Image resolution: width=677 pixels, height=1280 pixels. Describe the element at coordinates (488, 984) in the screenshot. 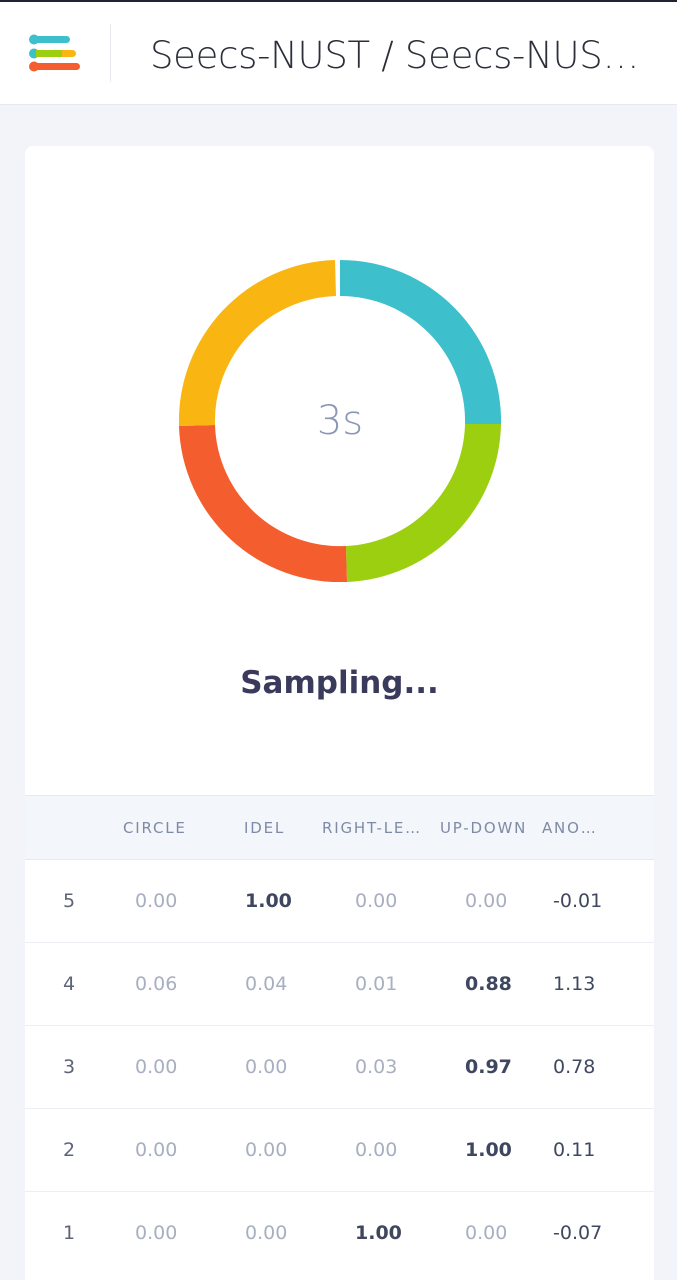

I see `cell-up-down: 0.88` at that location.